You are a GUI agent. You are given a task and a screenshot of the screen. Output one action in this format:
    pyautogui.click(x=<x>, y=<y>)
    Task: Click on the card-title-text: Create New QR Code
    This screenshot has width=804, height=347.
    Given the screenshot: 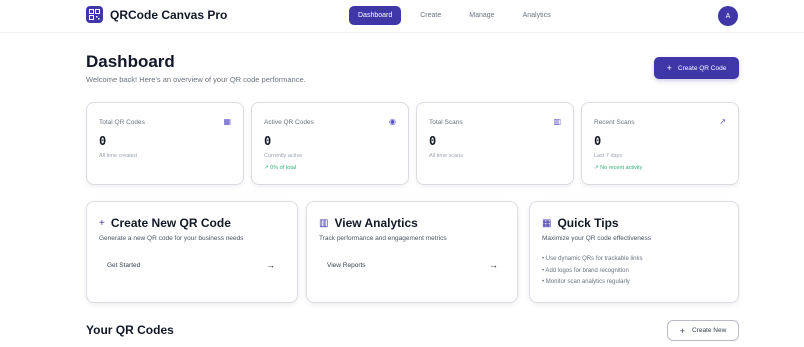 What is the action you would take?
    pyautogui.click(x=170, y=223)
    